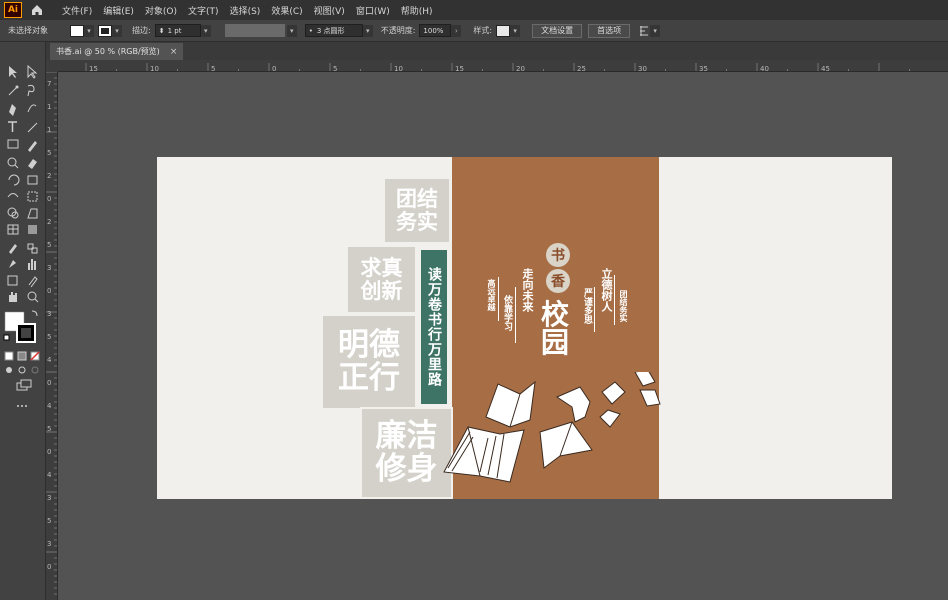 The height and width of the screenshot is (600, 948). Describe the element at coordinates (655, 30) in the screenshot. I see `more-dropdown: ▾` at that location.